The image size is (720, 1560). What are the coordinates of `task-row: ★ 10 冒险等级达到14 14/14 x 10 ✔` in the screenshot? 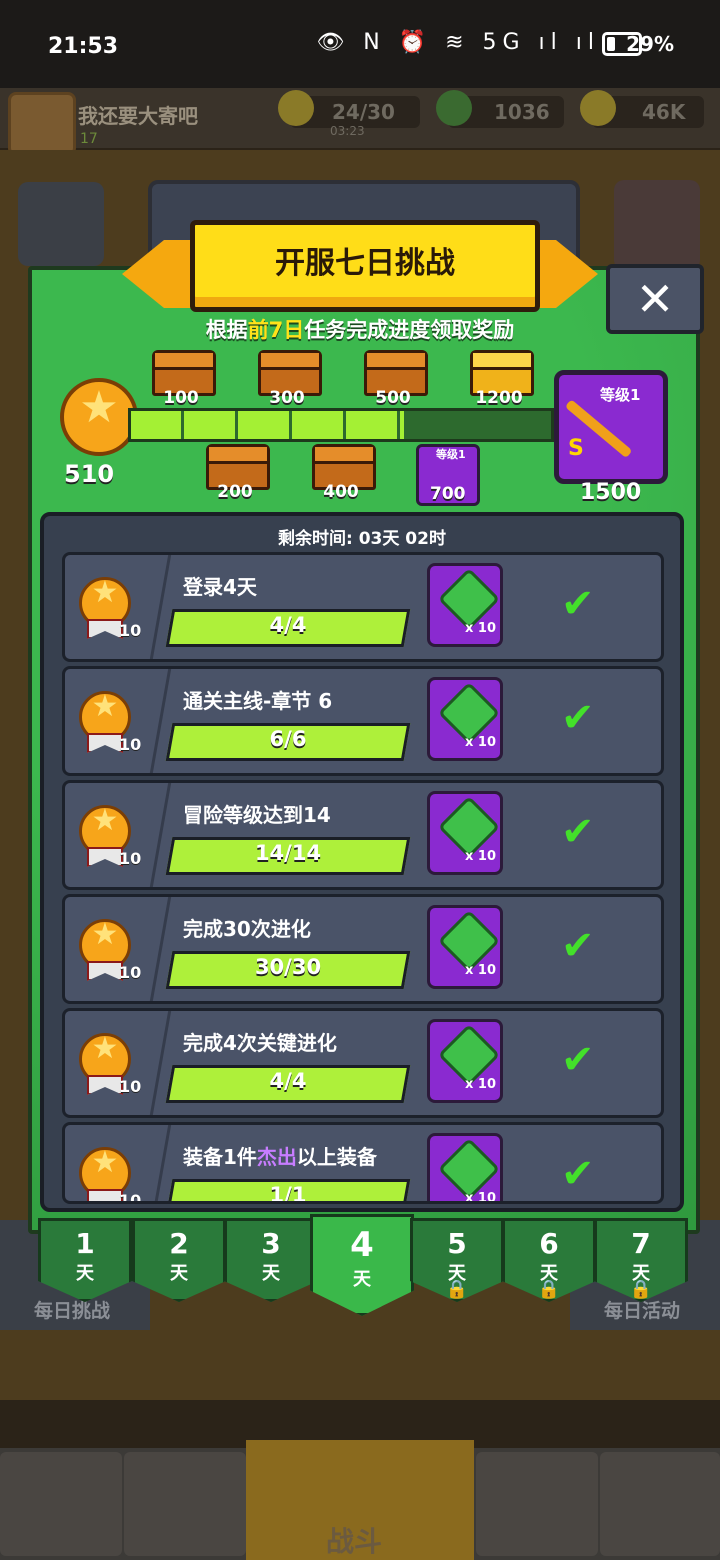 It's located at (363, 835).